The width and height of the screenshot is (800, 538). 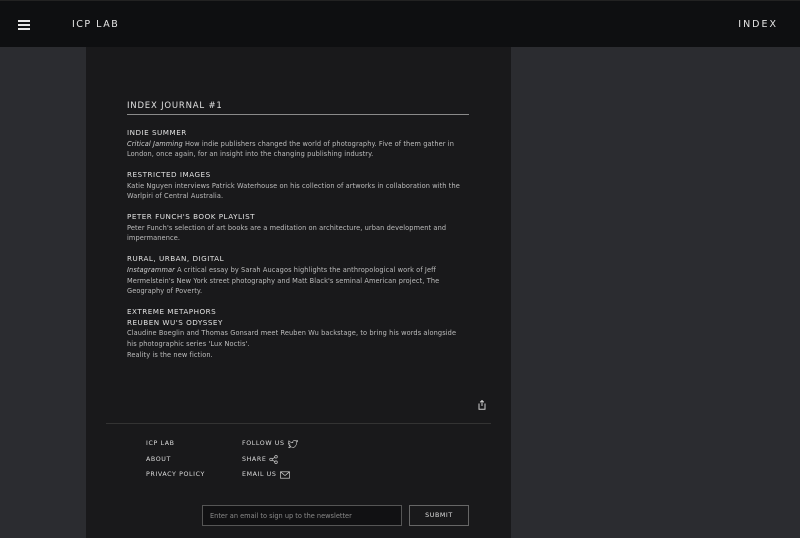 I want to click on article-title: RESTRICTED IMAGES, so click(x=295, y=175).